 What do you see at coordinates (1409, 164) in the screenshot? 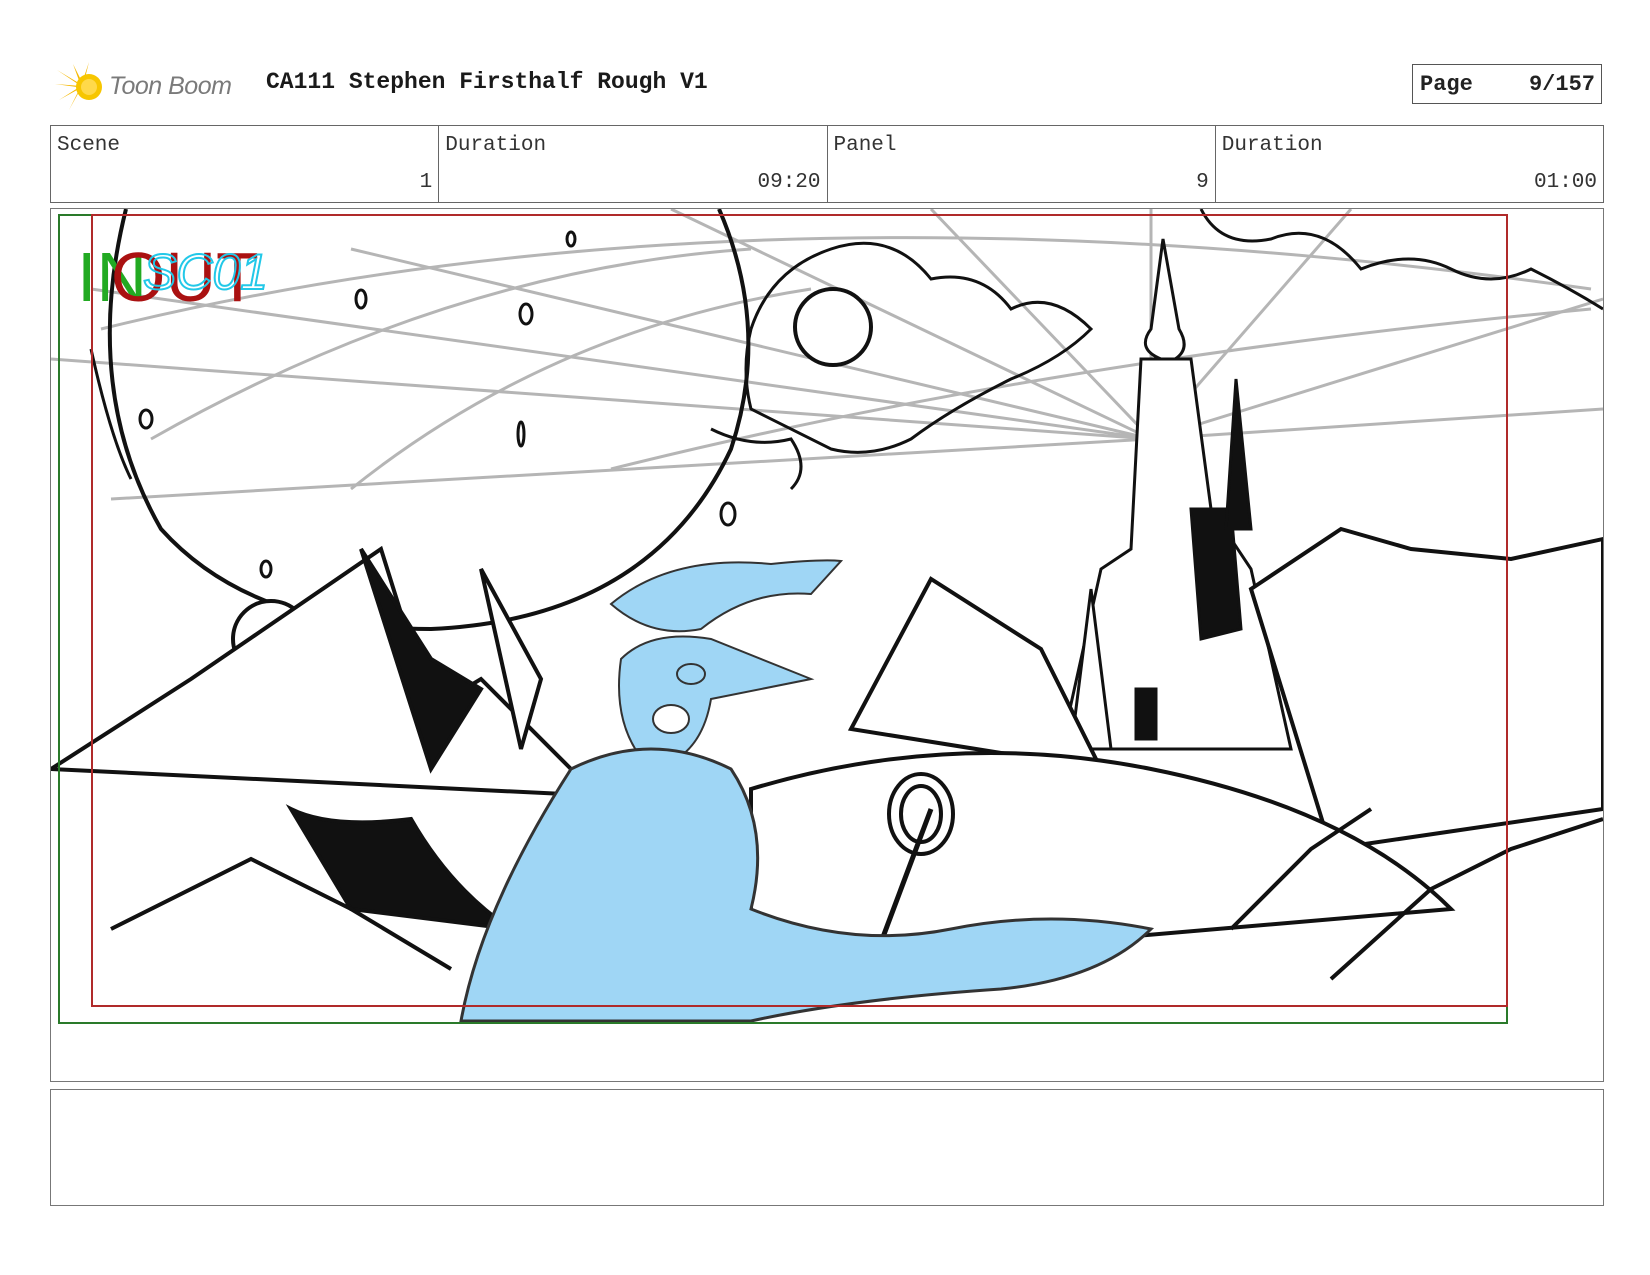
I see `panel-duration-cell: Duration 01:00` at bounding box center [1409, 164].